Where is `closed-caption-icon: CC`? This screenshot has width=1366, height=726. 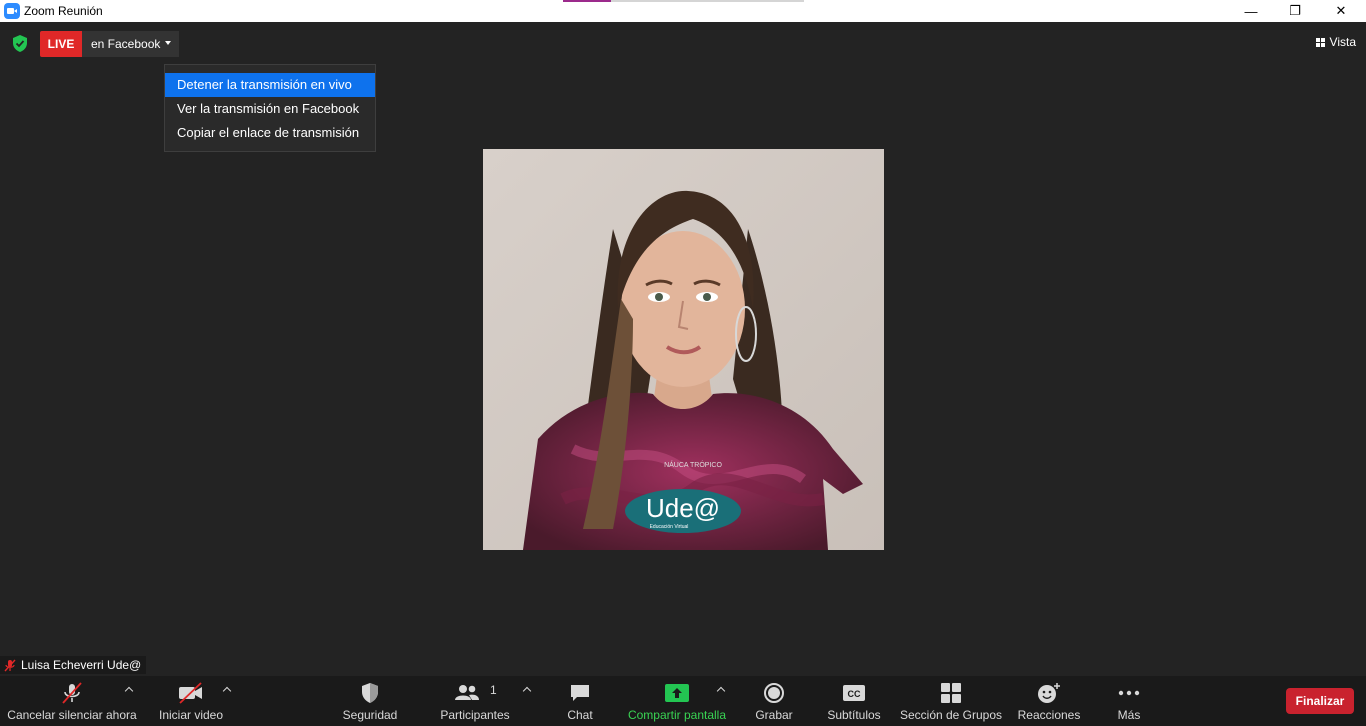
closed-caption-icon: CC is located at coordinates (854, 693).